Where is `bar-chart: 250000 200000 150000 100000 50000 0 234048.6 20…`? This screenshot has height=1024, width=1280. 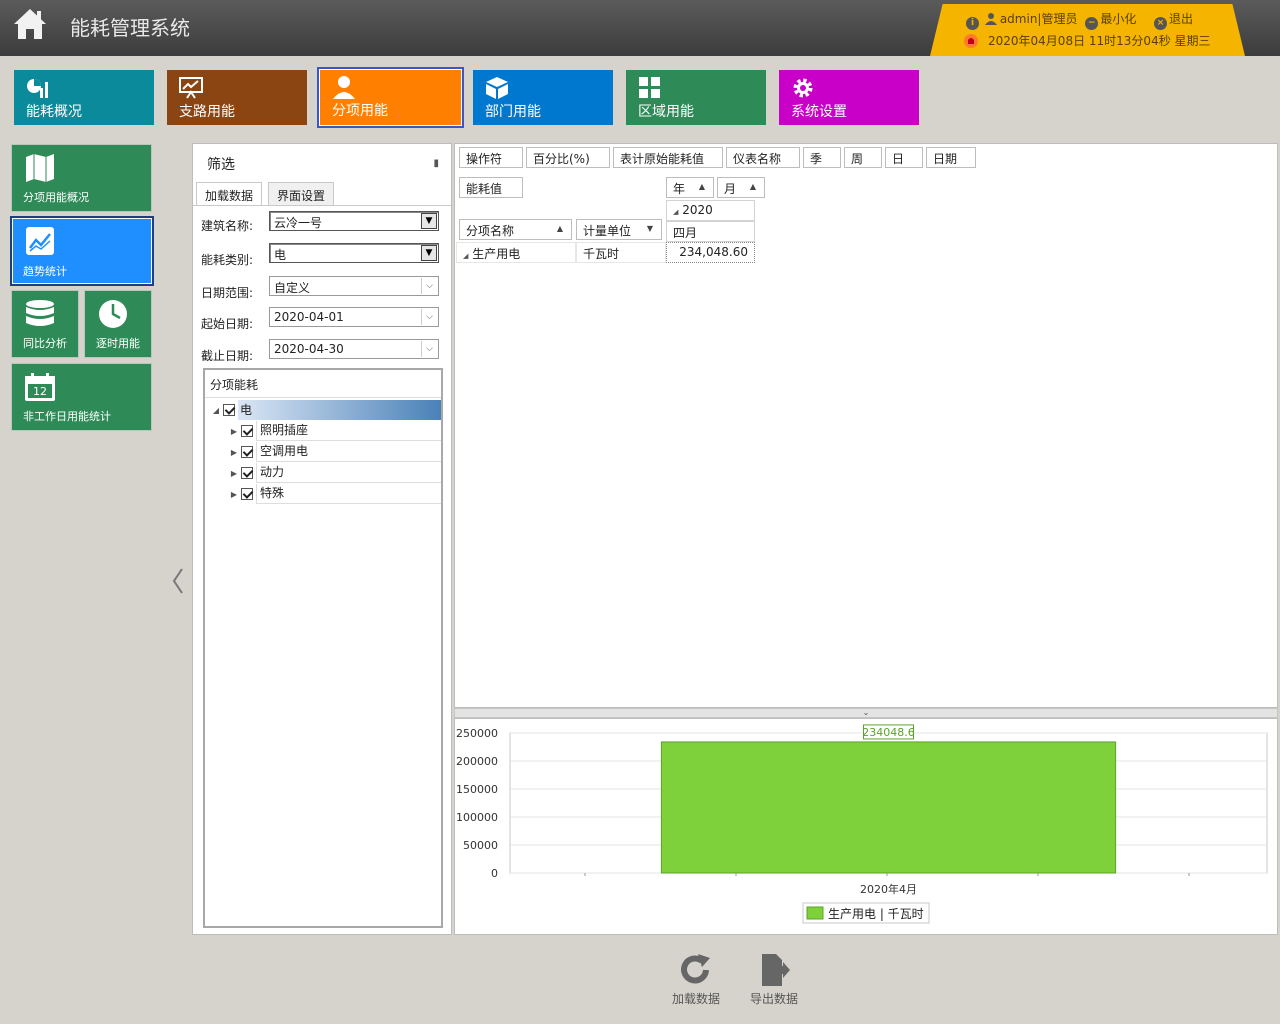
bar-chart: 250000 200000 150000 100000 50000 0 234048.6 20… is located at coordinates (862, 824).